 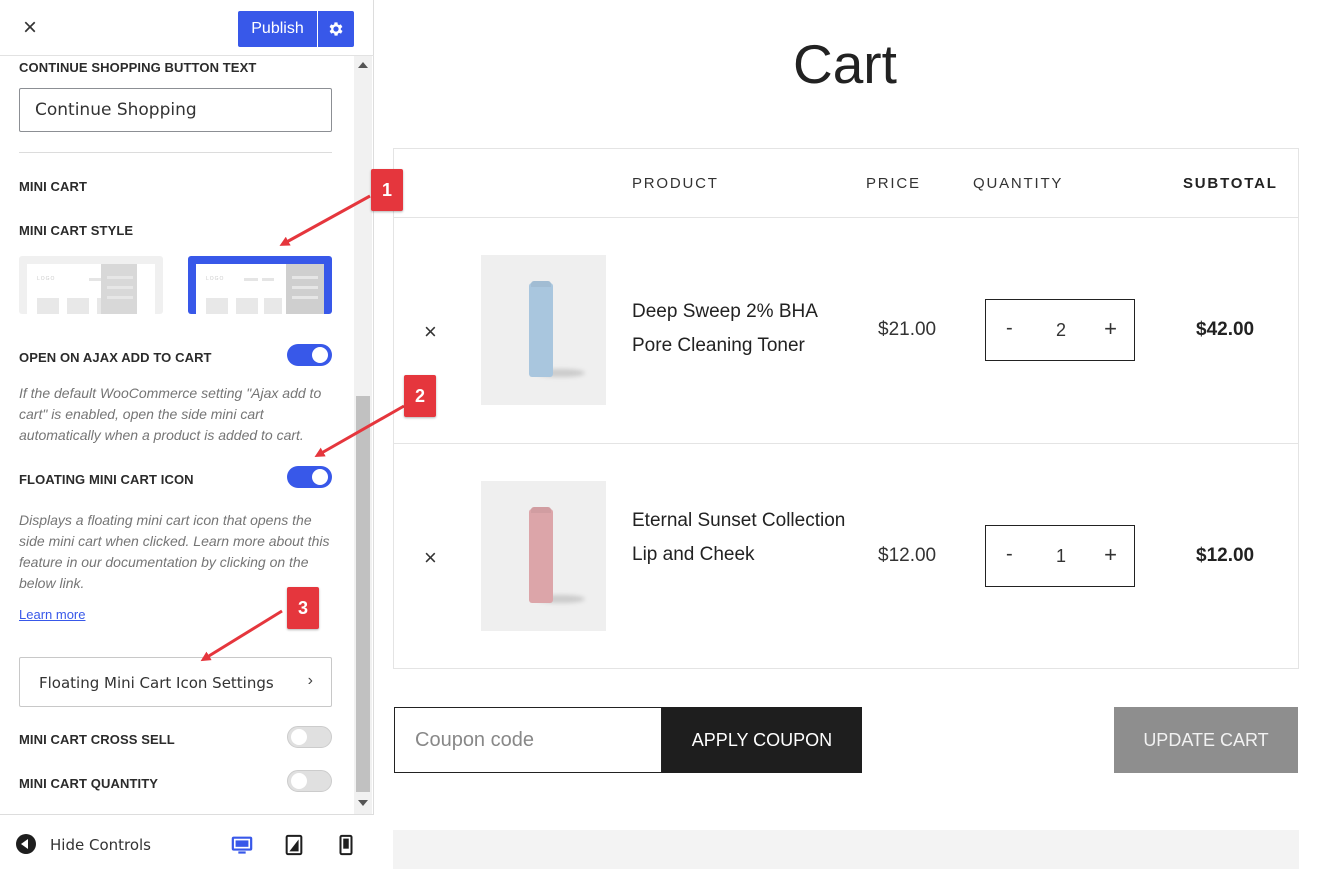 I want to click on sidebar-header: × Publish, so click(x=187, y=28).